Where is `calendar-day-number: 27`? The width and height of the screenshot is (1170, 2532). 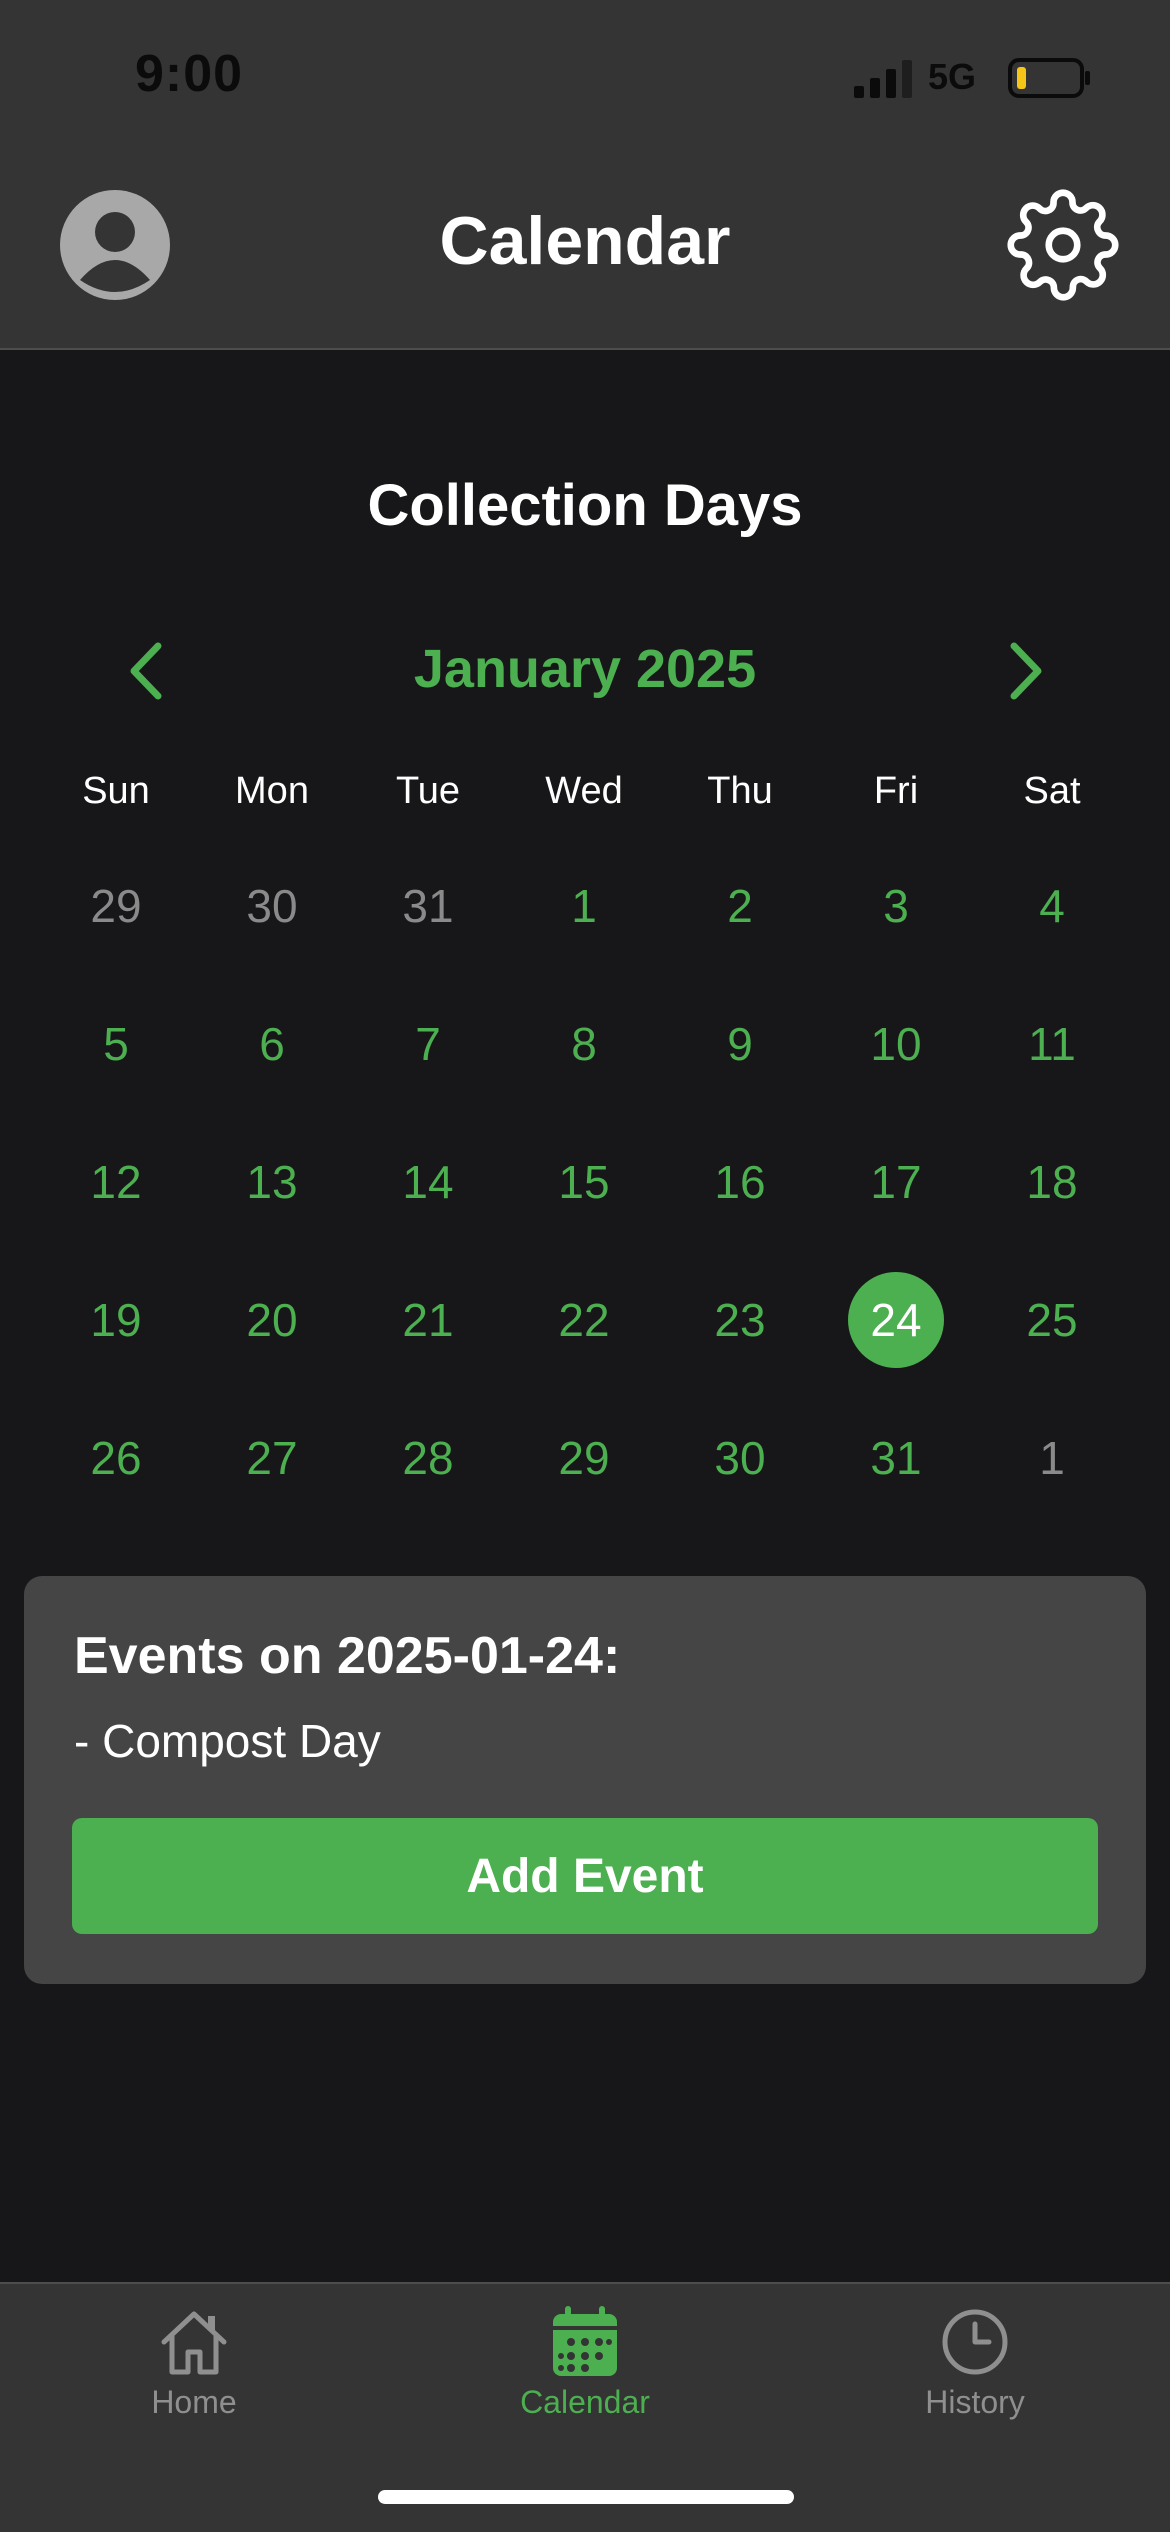 calendar-day-number: 27 is located at coordinates (272, 1458).